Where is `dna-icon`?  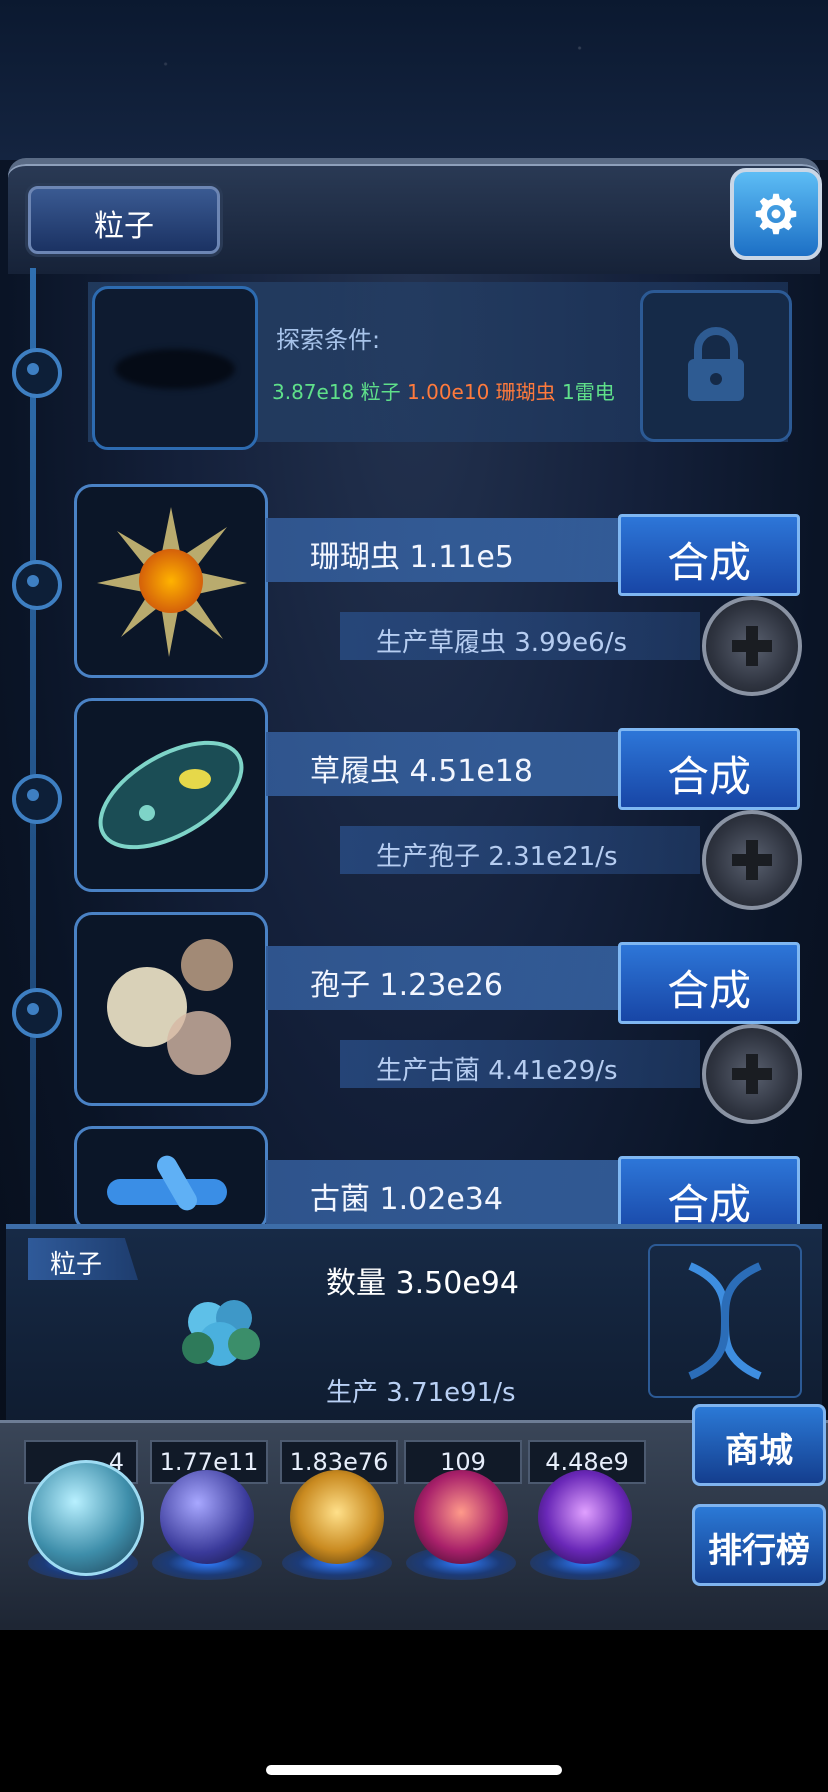
dna-icon is located at coordinates (725, 1321).